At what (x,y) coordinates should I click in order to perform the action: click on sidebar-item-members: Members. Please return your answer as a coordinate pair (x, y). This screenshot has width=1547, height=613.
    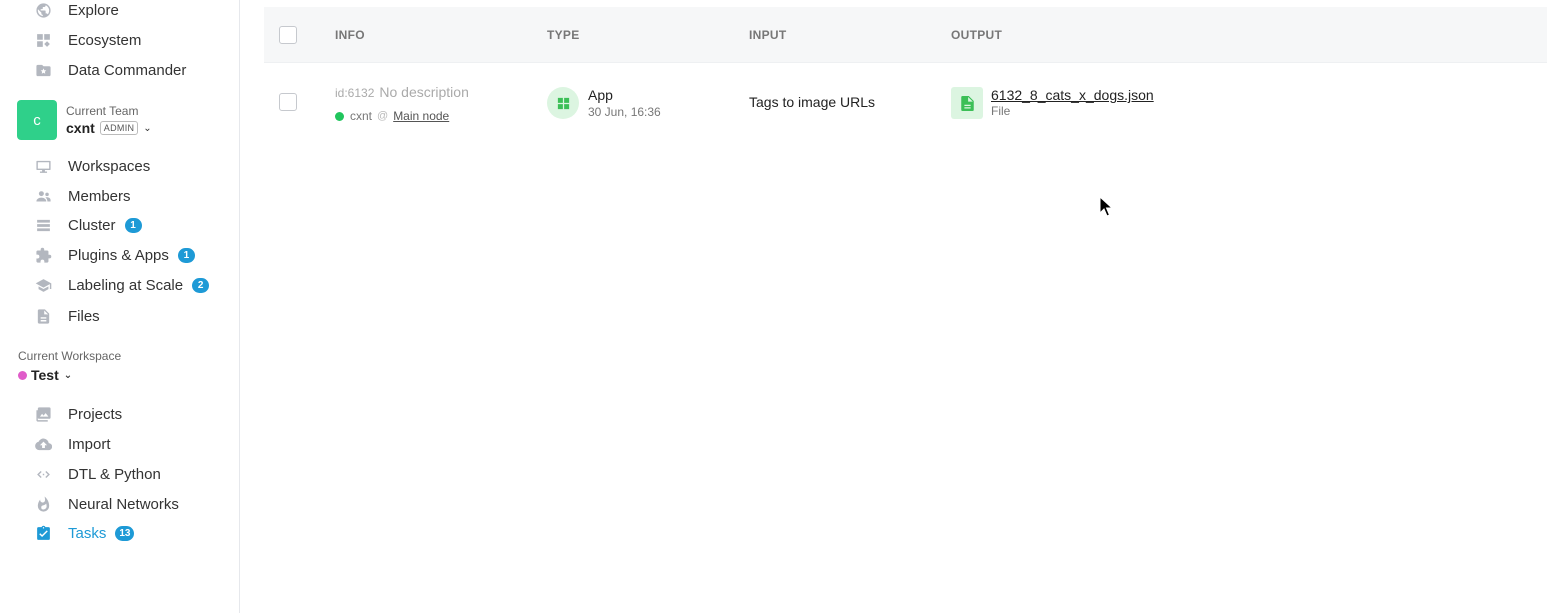
    Looking at the image, I should click on (82, 196).